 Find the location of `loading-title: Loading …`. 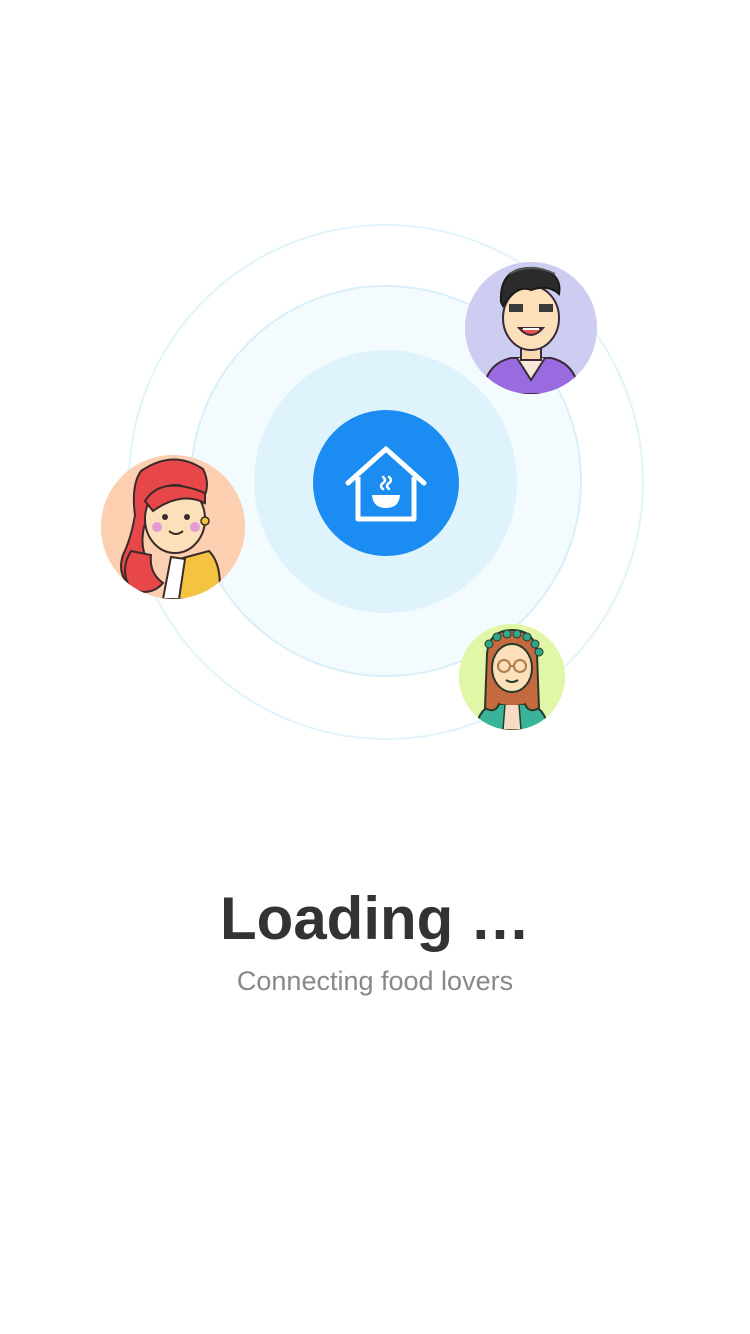

loading-title: Loading … is located at coordinates (375, 918).